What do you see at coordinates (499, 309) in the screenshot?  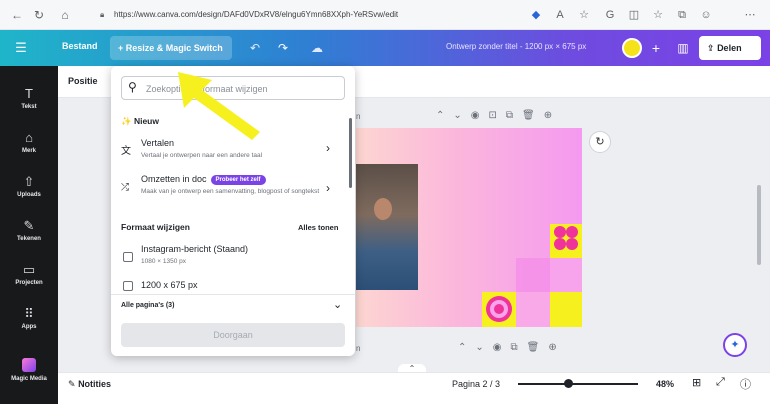 I see `yellow-target-block` at bounding box center [499, 309].